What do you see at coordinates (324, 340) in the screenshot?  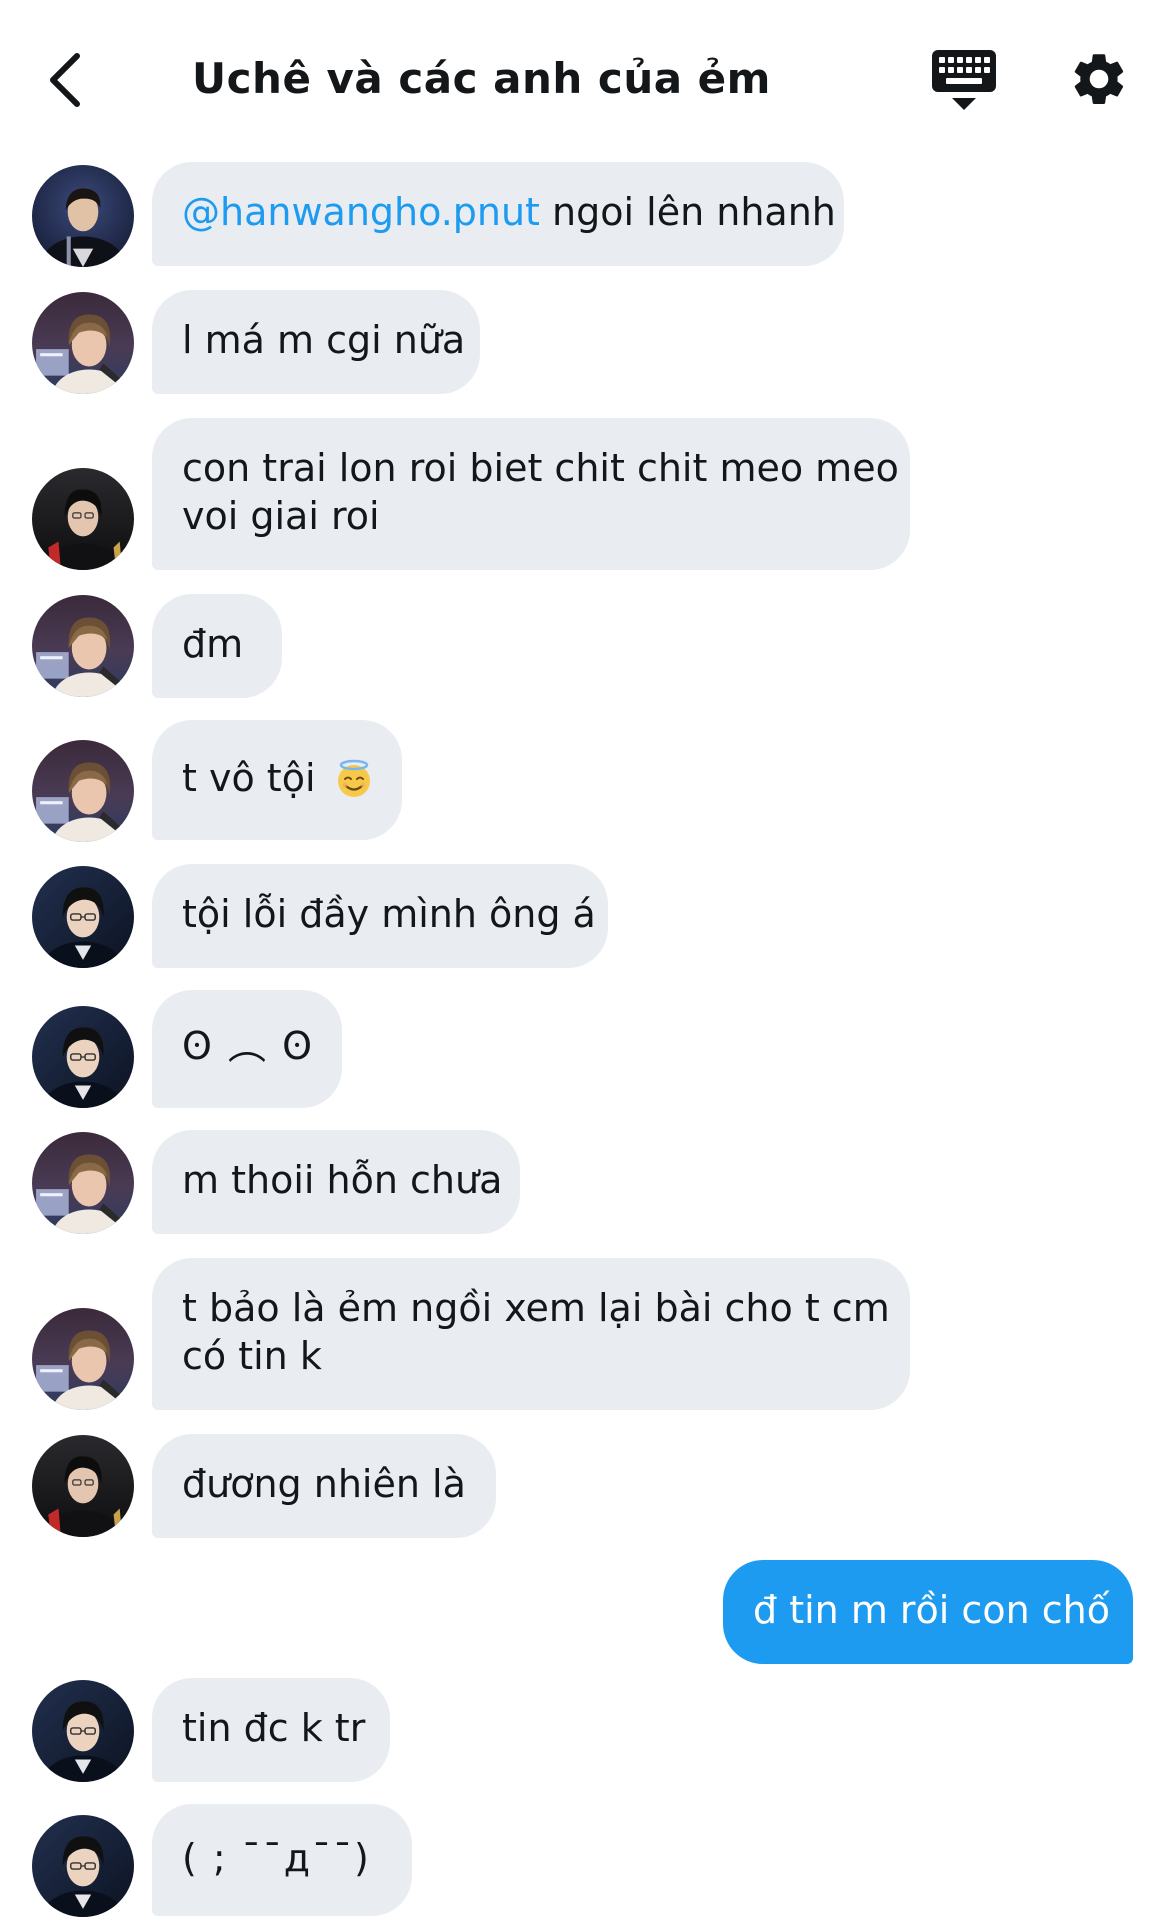 I see `message-text: l má m cgi nữa` at bounding box center [324, 340].